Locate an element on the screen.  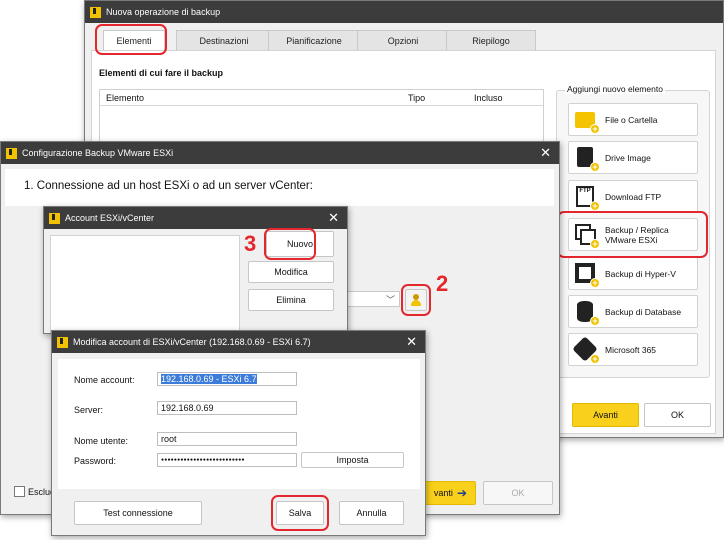
esxi-ok-button: OK is located at coordinates (518, 493).